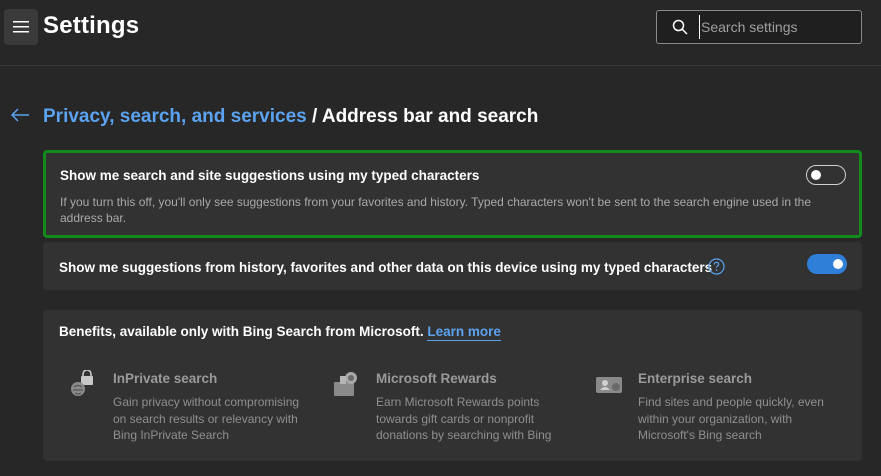 The height and width of the screenshot is (476, 881). Describe the element at coordinates (82, 383) in the screenshot. I see `inprivate-lock-icon` at that location.